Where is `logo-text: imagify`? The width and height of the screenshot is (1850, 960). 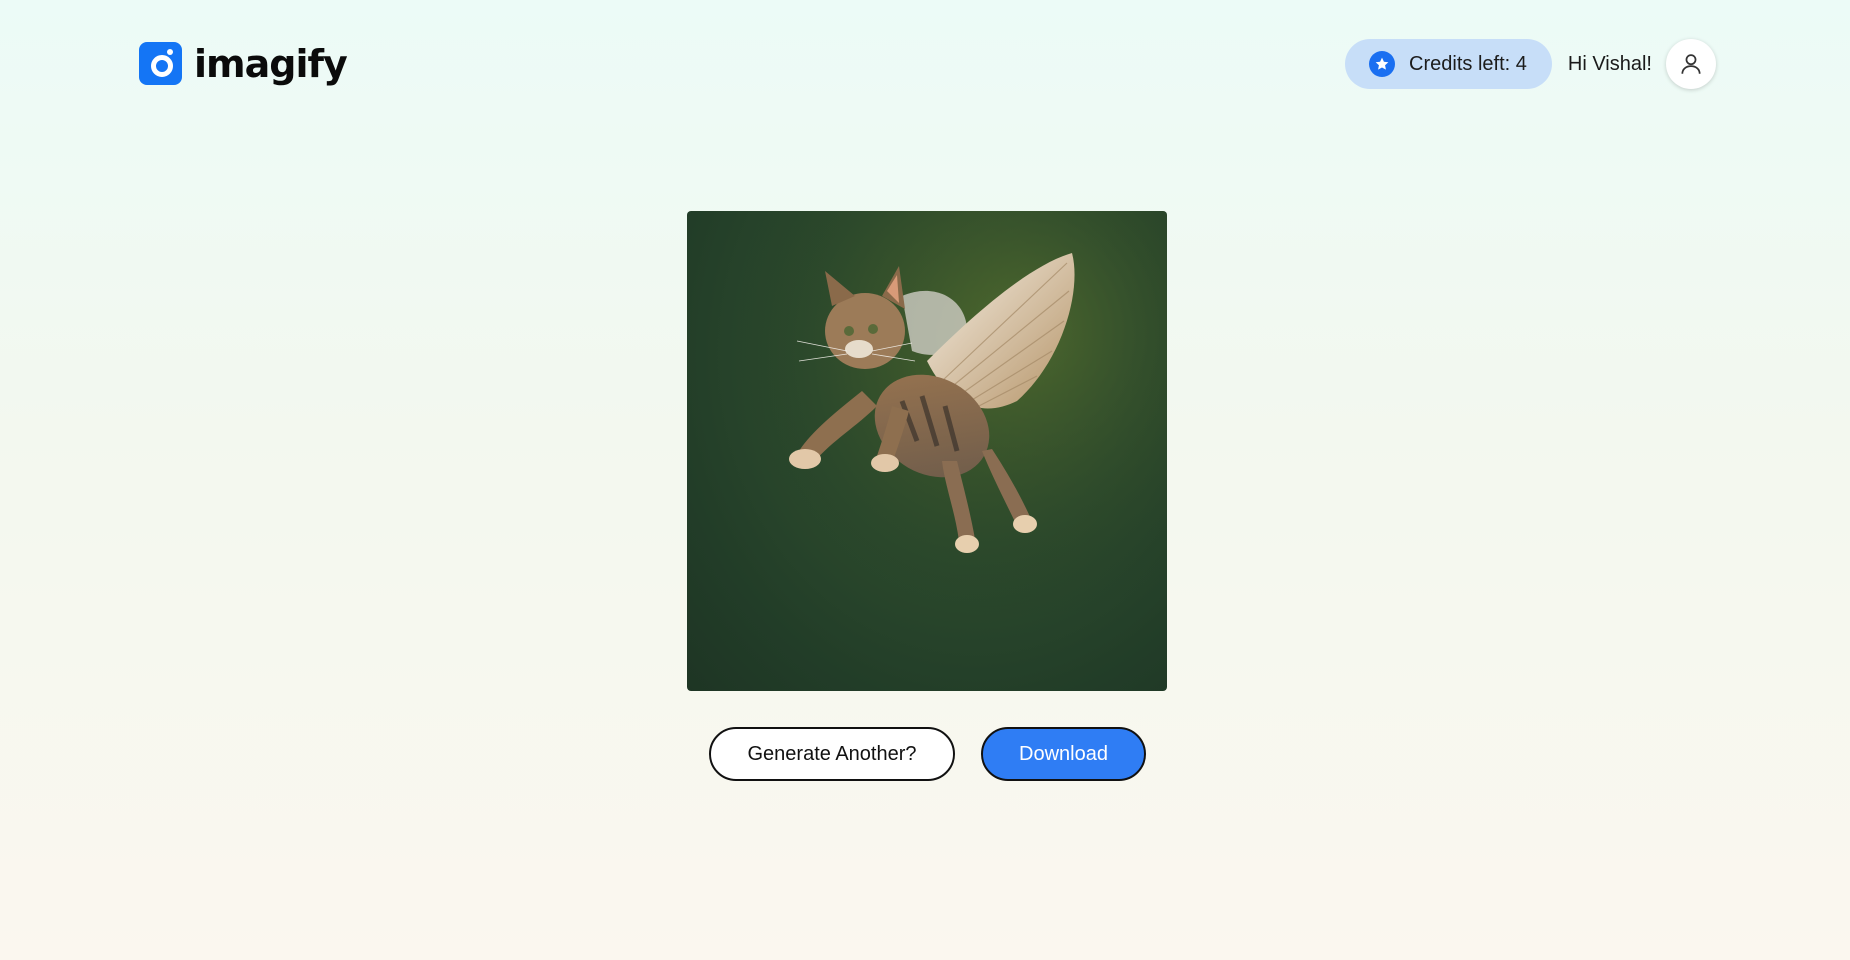
logo-text: imagify is located at coordinates (271, 63).